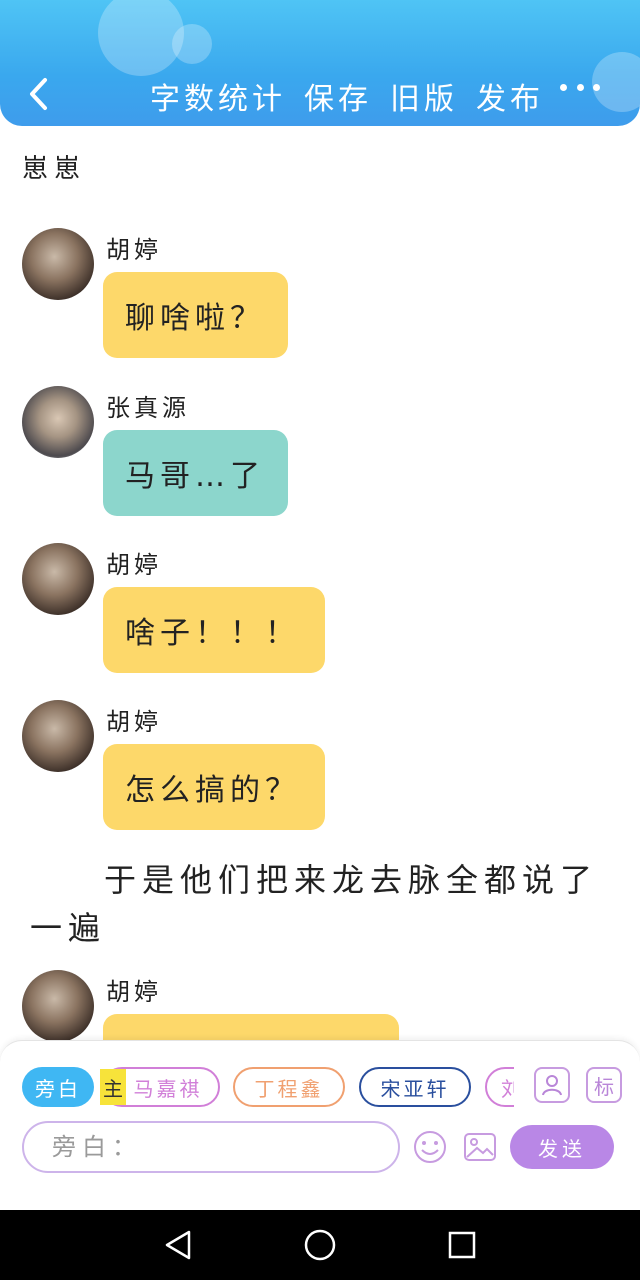  I want to click on more-options-button, so click(580, 87).